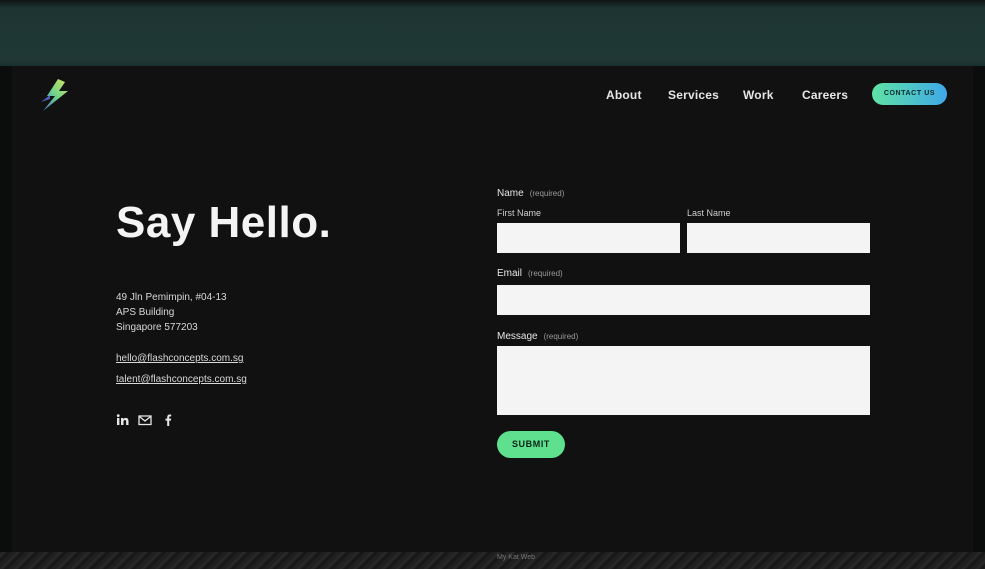 Image resolution: width=985 pixels, height=569 pixels. I want to click on linkedin-icon, so click(123, 420).